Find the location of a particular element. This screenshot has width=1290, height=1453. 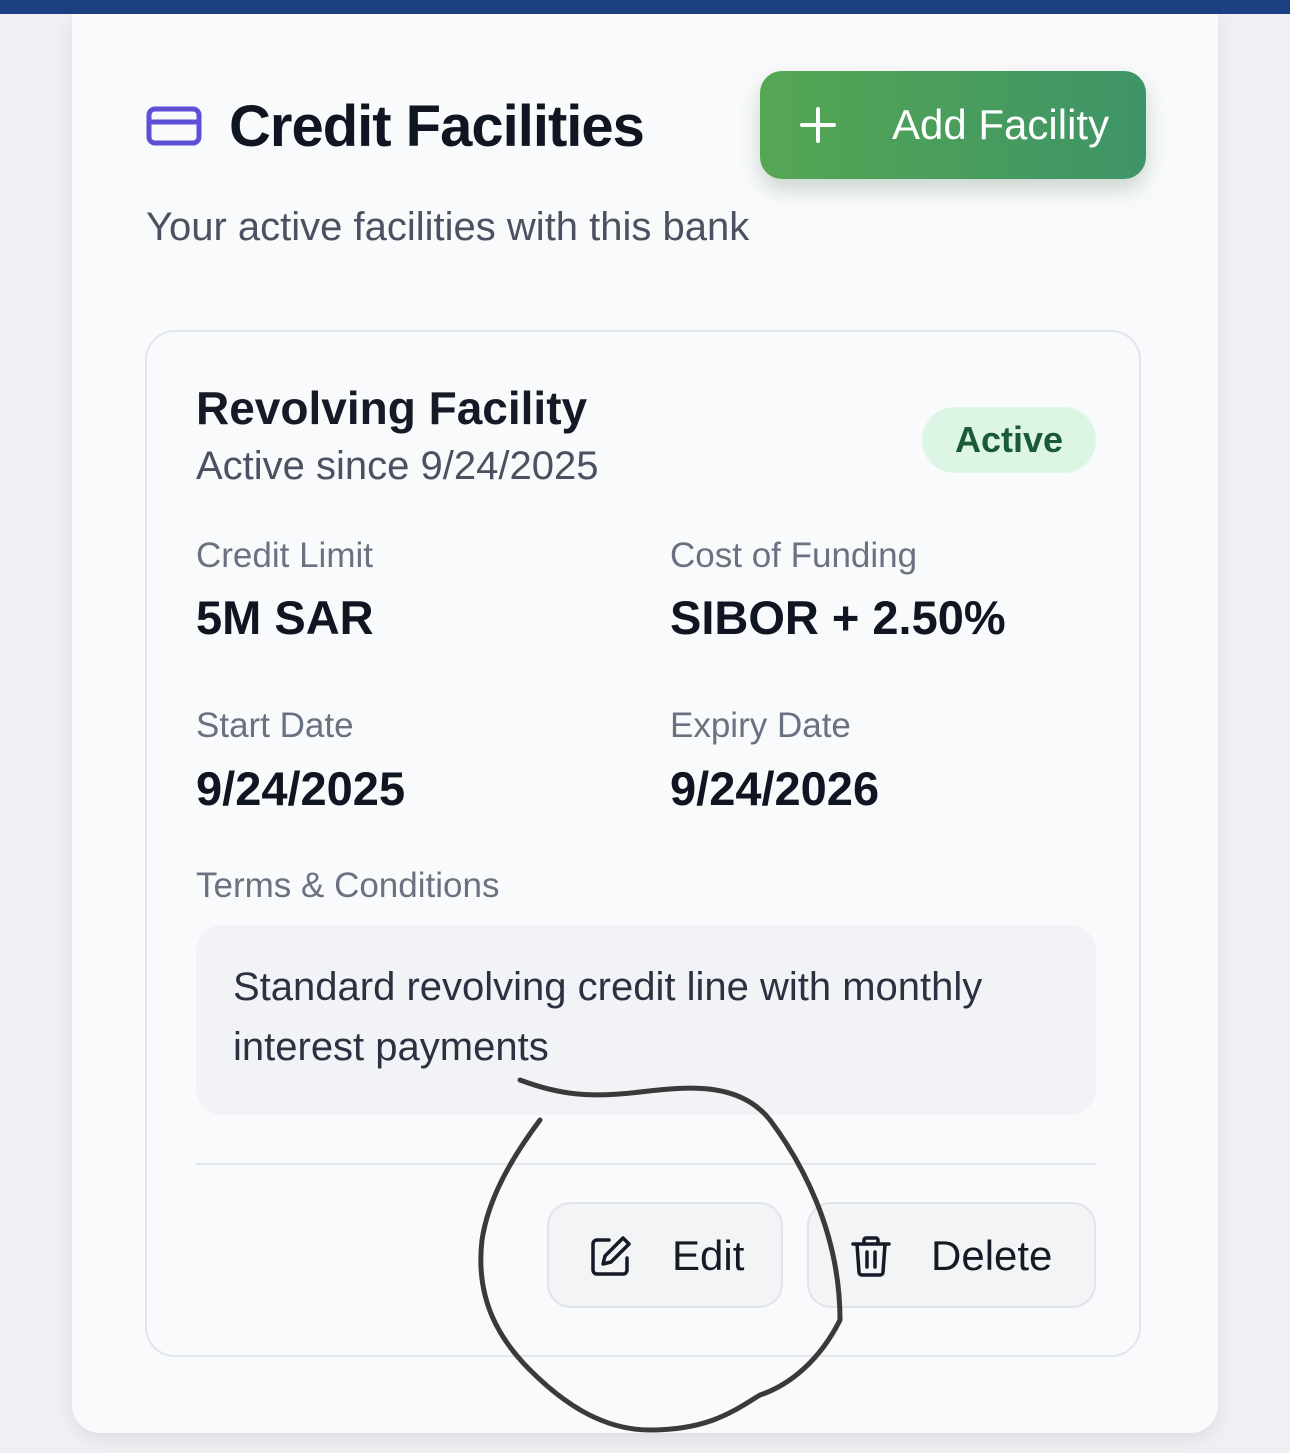

start-date-value: 9/24/2025 is located at coordinates (301, 788).